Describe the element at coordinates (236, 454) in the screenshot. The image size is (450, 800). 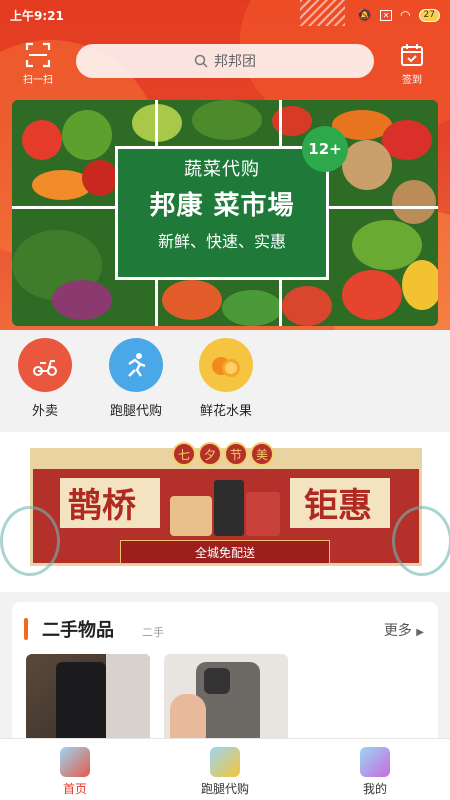
I see `festival-tag-char: 节` at that location.